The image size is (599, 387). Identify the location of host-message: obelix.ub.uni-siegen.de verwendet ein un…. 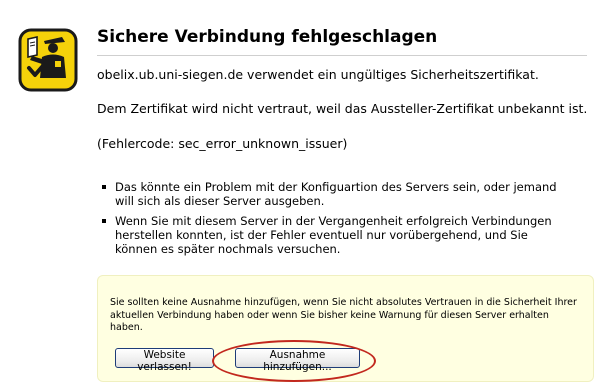
(318, 74).